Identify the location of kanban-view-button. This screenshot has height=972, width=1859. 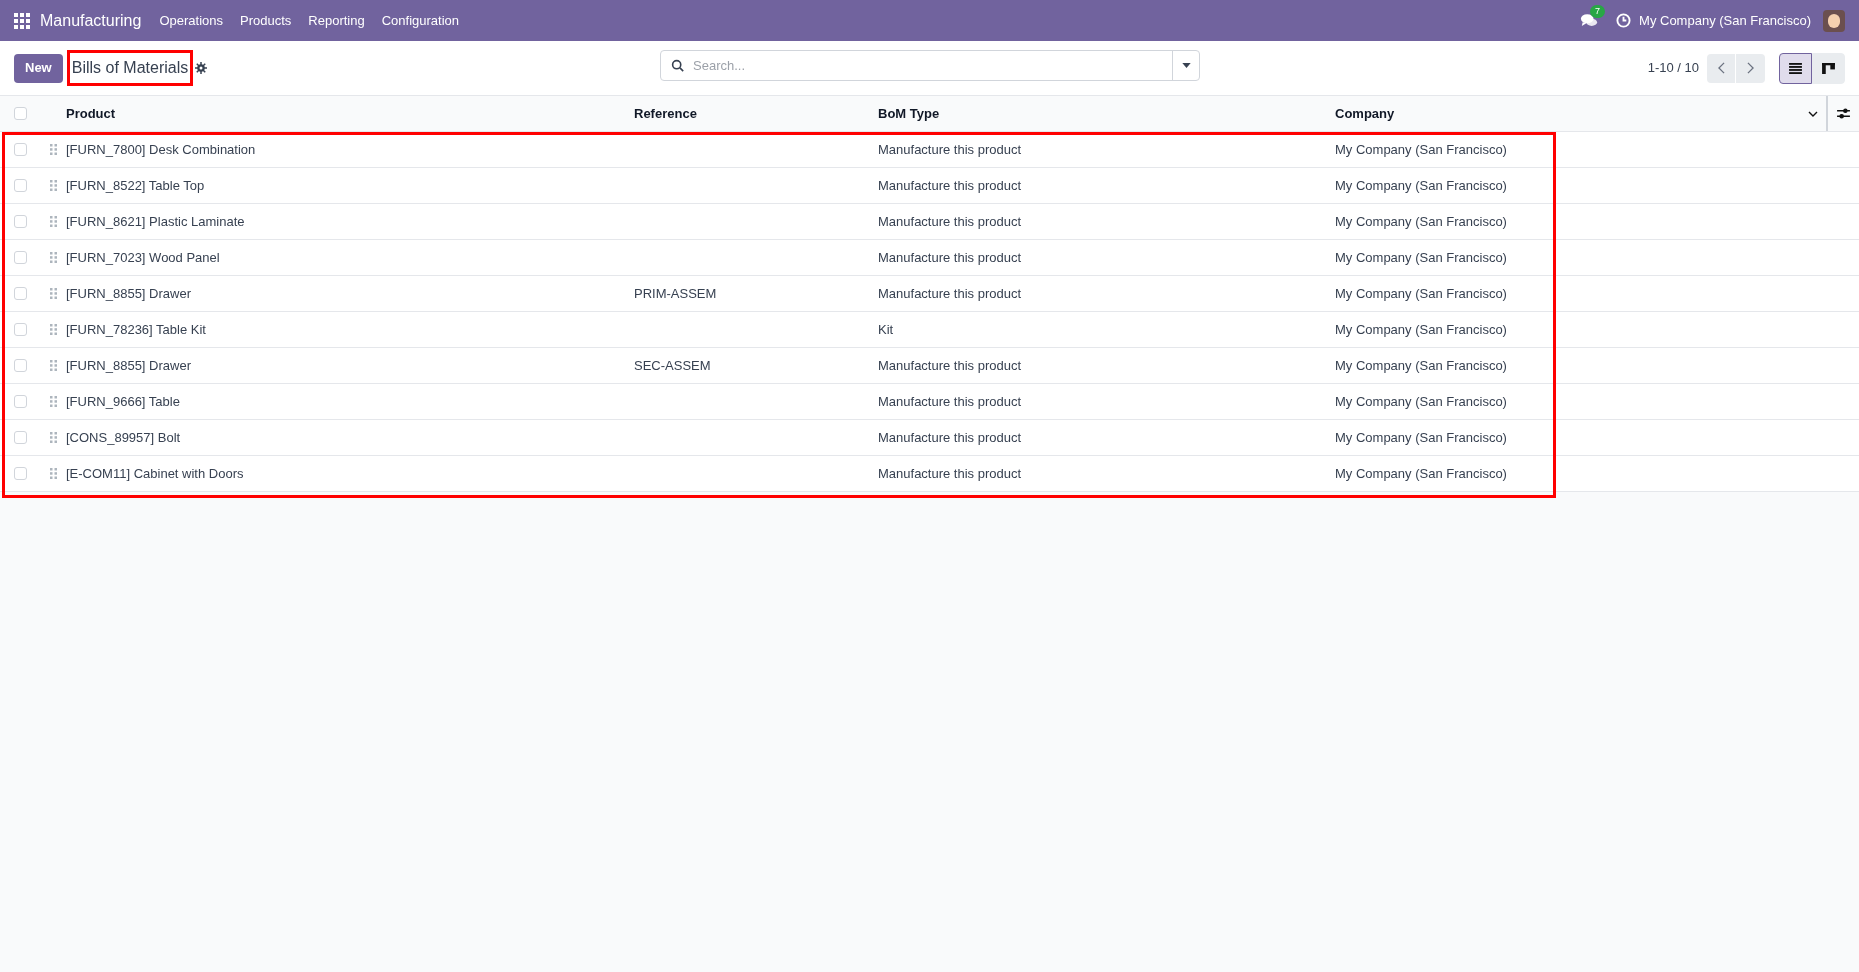
(1828, 68).